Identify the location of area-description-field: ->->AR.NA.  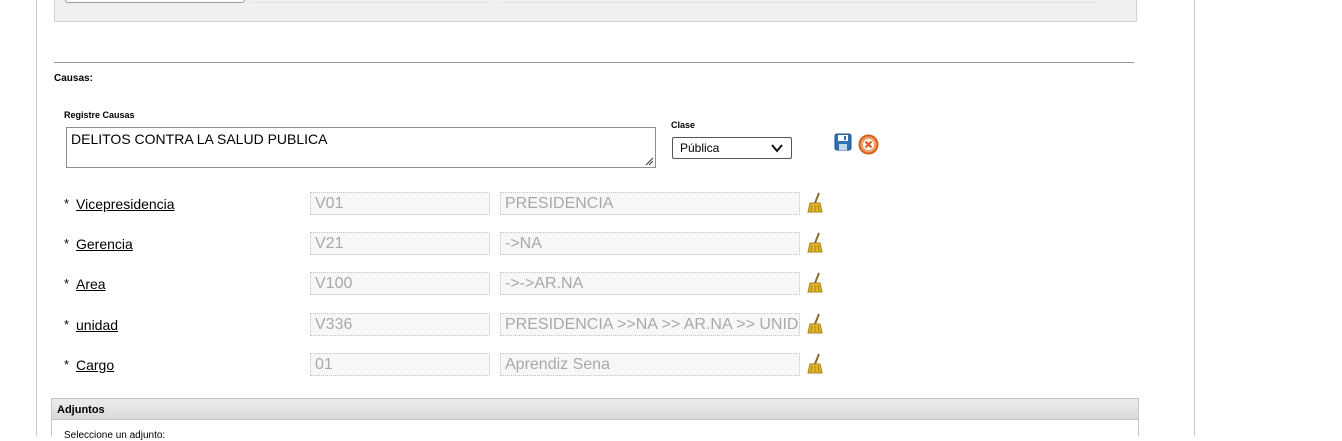
(650, 283).